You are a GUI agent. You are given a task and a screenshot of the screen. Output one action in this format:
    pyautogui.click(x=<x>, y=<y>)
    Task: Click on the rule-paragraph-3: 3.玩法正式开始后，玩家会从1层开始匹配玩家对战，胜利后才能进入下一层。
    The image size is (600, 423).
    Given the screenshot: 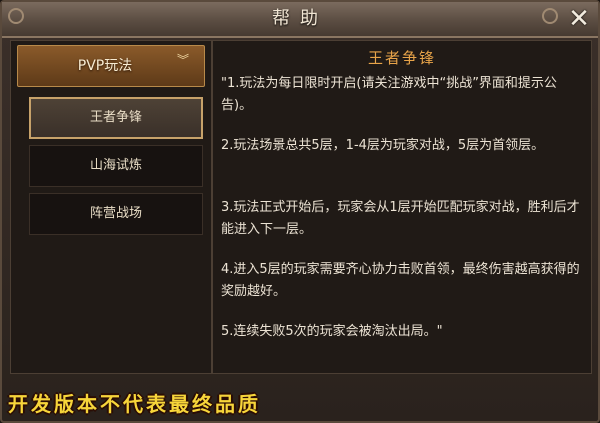 What is the action you would take?
    pyautogui.click(x=400, y=218)
    